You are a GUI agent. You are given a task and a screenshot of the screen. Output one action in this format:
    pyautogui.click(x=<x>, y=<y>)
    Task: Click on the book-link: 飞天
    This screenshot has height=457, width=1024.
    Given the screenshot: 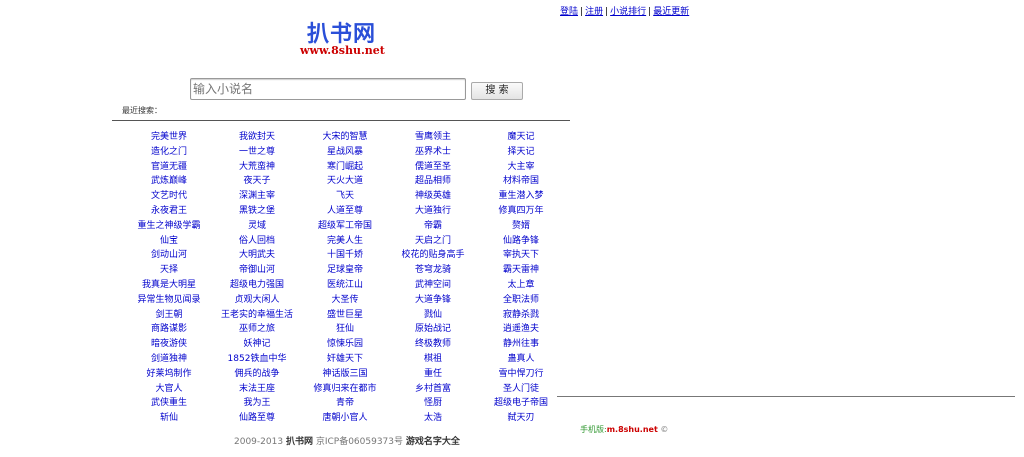 What is the action you would take?
    pyautogui.click(x=345, y=196)
    